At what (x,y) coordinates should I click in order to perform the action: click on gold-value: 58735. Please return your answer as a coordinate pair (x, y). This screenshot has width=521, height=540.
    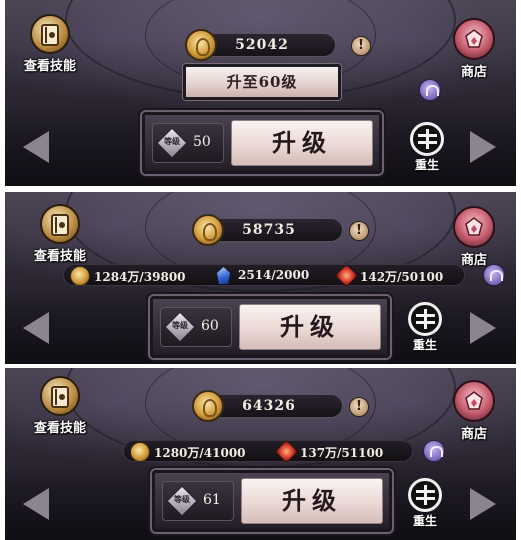
    Looking at the image, I should click on (269, 230).